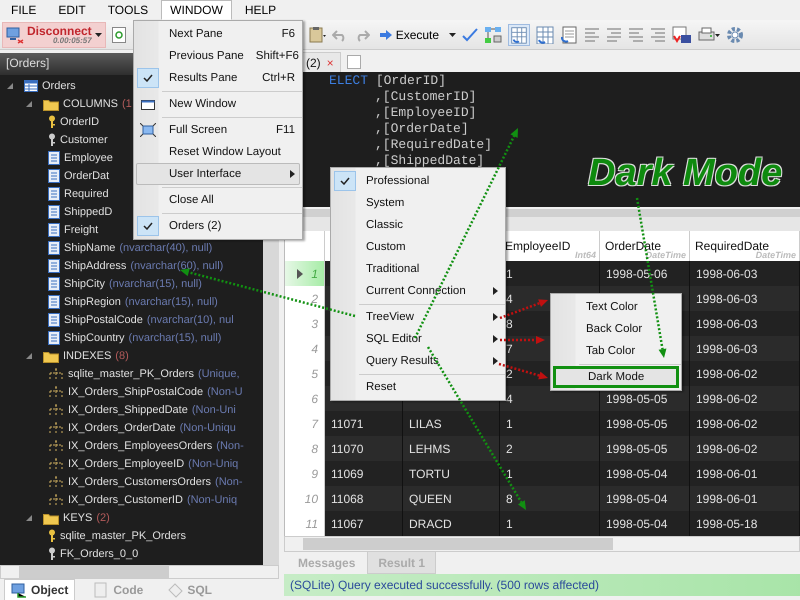 The height and width of the screenshot is (600, 800). Describe the element at coordinates (493, 35) in the screenshot. I see `diagram-icon` at that location.